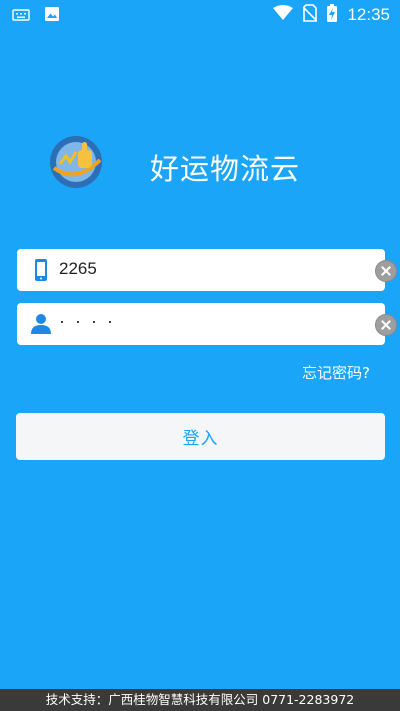 The image size is (400, 711). What do you see at coordinates (310, 15) in the screenshot?
I see `no-sim-icon` at bounding box center [310, 15].